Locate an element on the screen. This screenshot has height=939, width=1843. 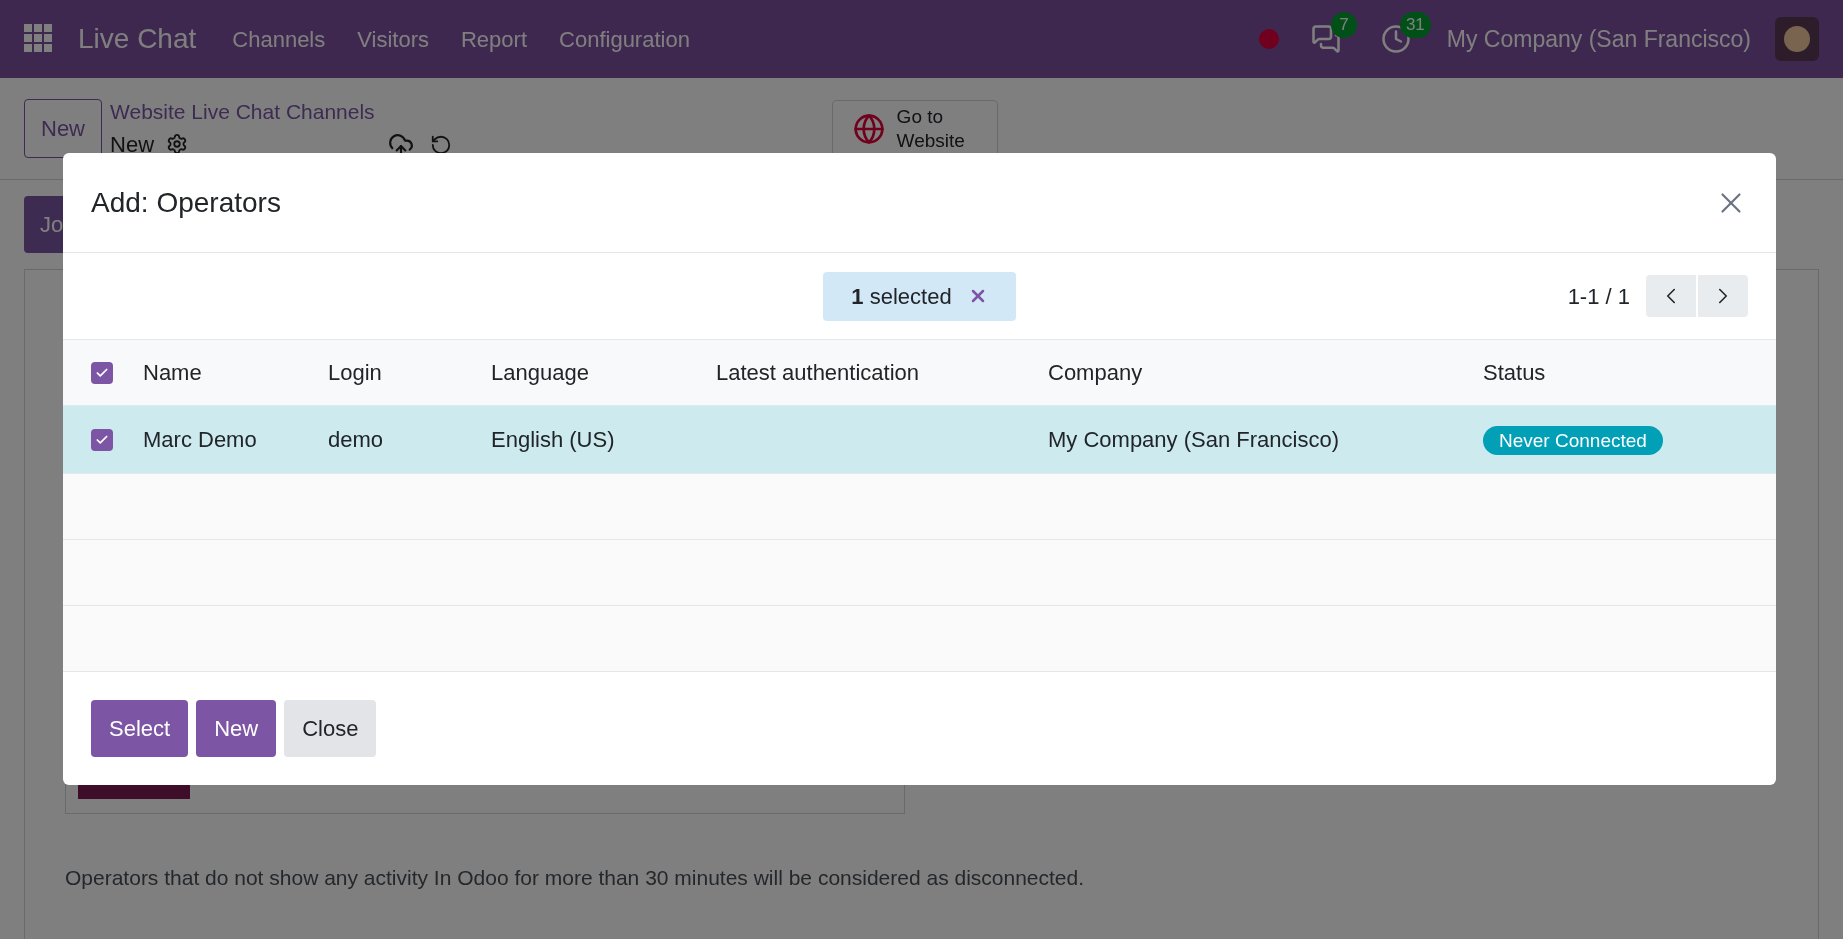
message-count: 7 is located at coordinates (1344, 25).